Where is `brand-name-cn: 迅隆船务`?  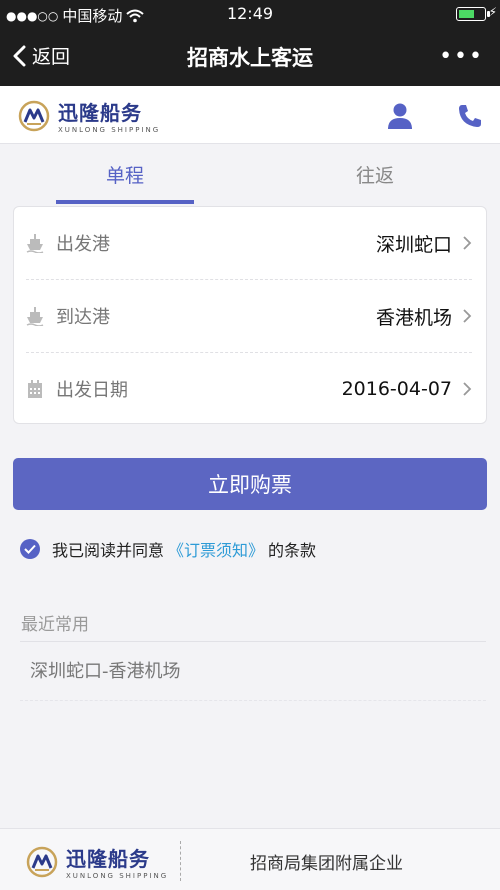 brand-name-cn: 迅隆船务 is located at coordinates (100, 113).